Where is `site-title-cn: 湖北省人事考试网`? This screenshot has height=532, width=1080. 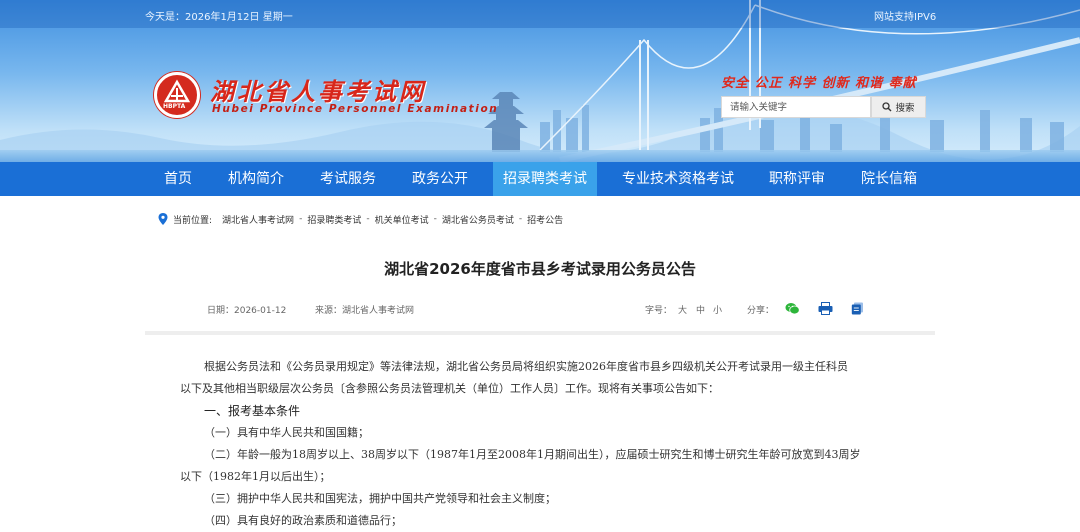 site-title-cn: 湖北省人事考试网 is located at coordinates (318, 89).